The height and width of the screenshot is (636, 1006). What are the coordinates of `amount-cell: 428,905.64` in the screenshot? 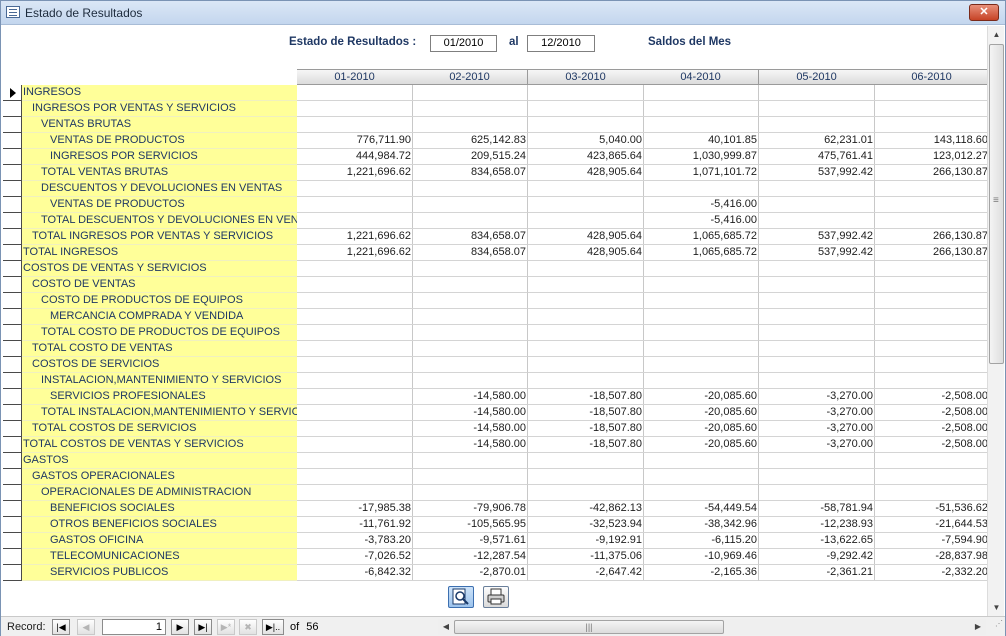 It's located at (586, 237).